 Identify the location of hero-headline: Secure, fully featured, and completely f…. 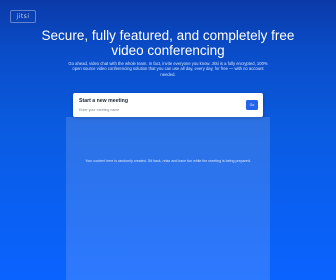
(168, 43).